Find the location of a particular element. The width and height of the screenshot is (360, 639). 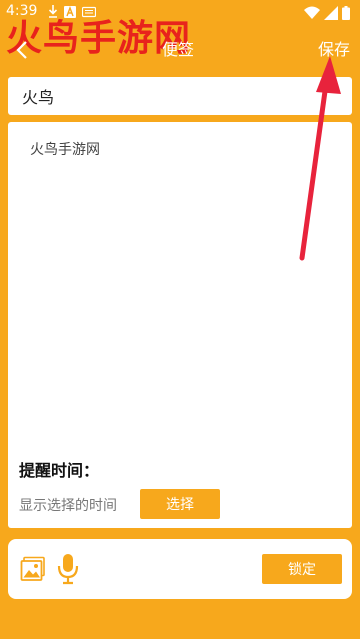

image-icon is located at coordinates (33, 569).